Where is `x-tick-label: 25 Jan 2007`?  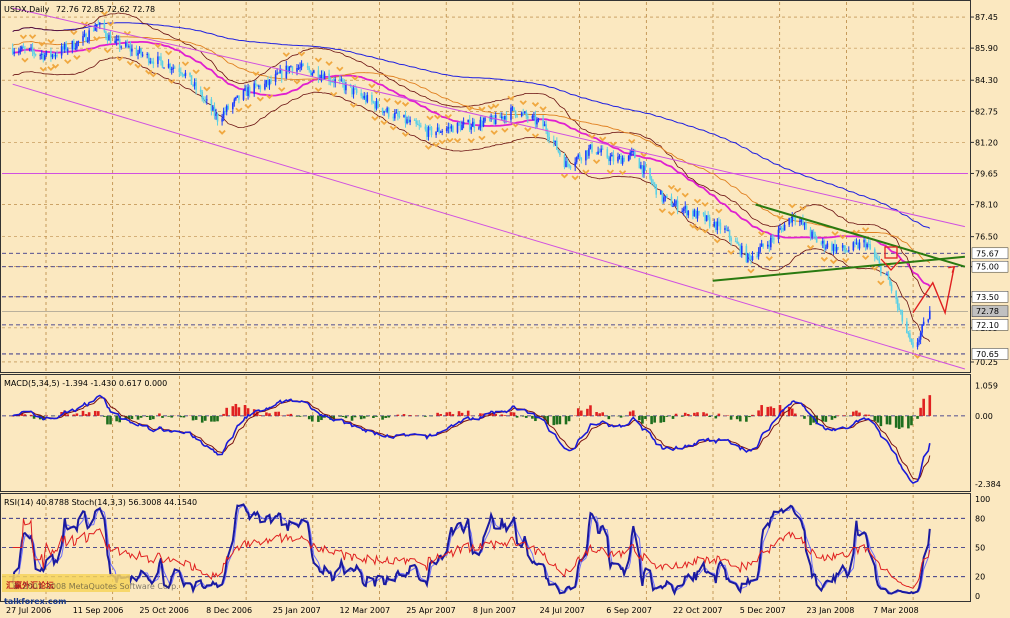 x-tick-label: 25 Jan 2007 is located at coordinates (297, 610).